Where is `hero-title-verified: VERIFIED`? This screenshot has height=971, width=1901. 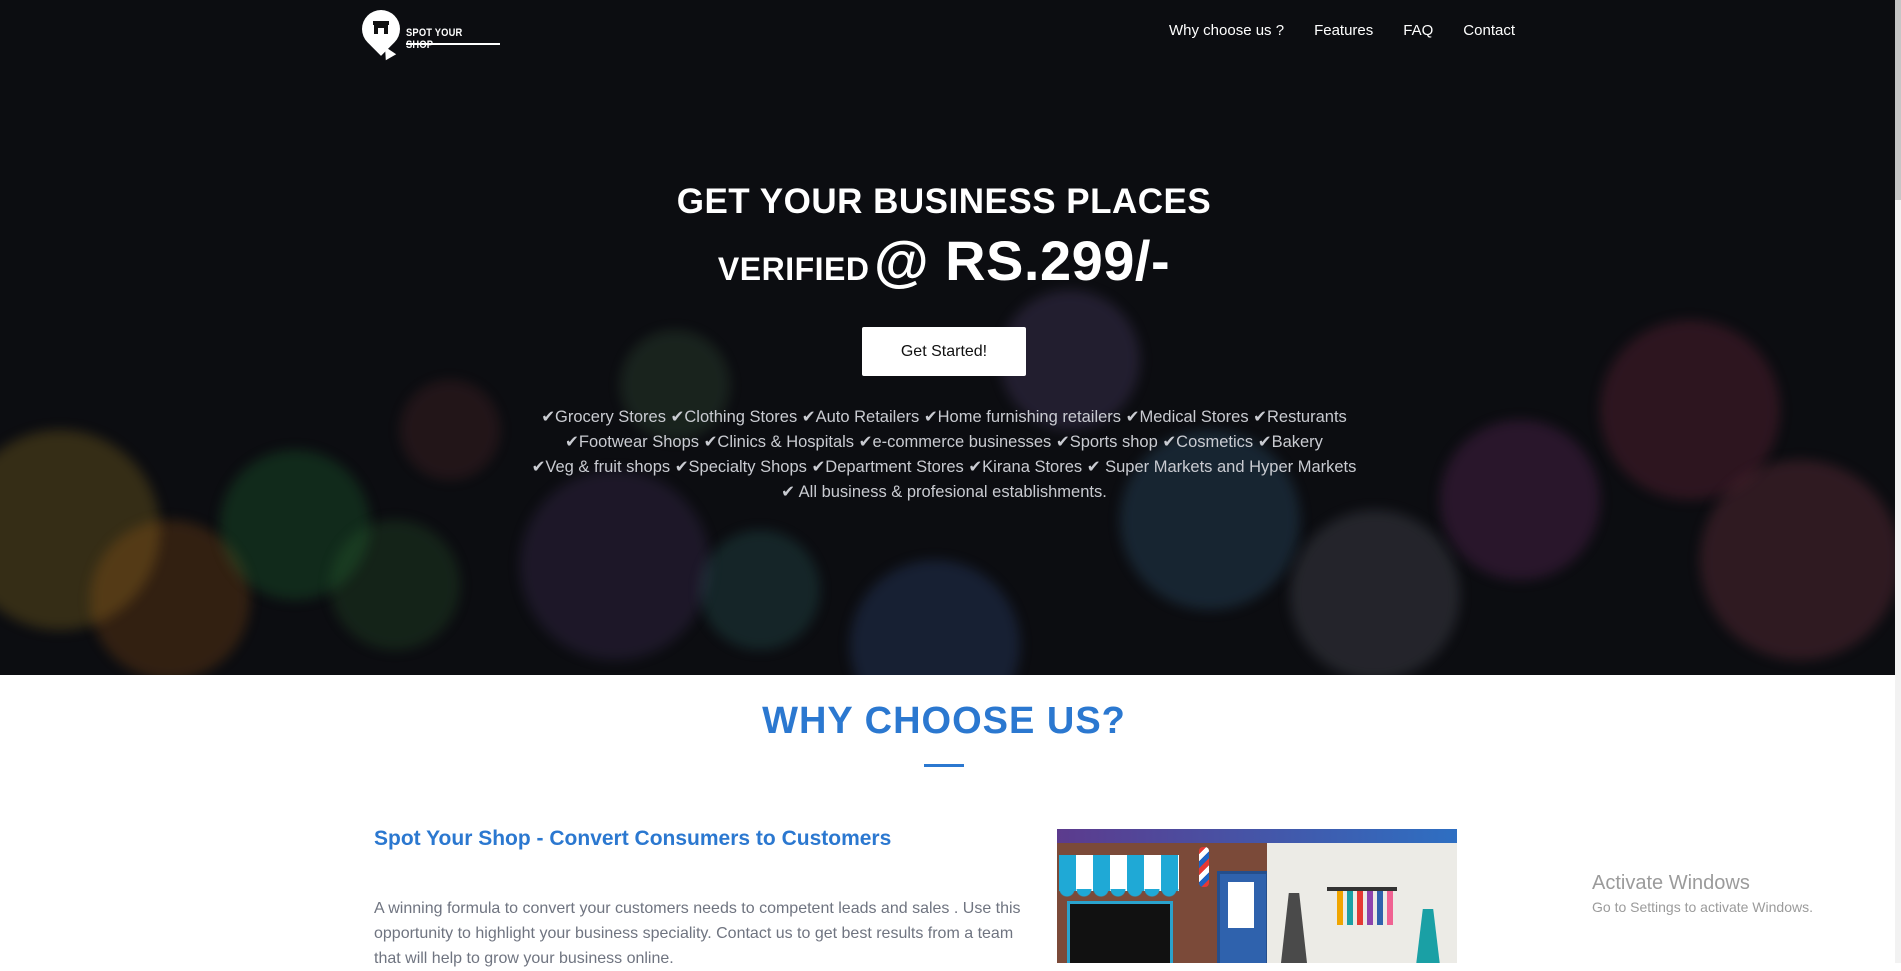
hero-title-verified: VERIFIED is located at coordinates (793, 269).